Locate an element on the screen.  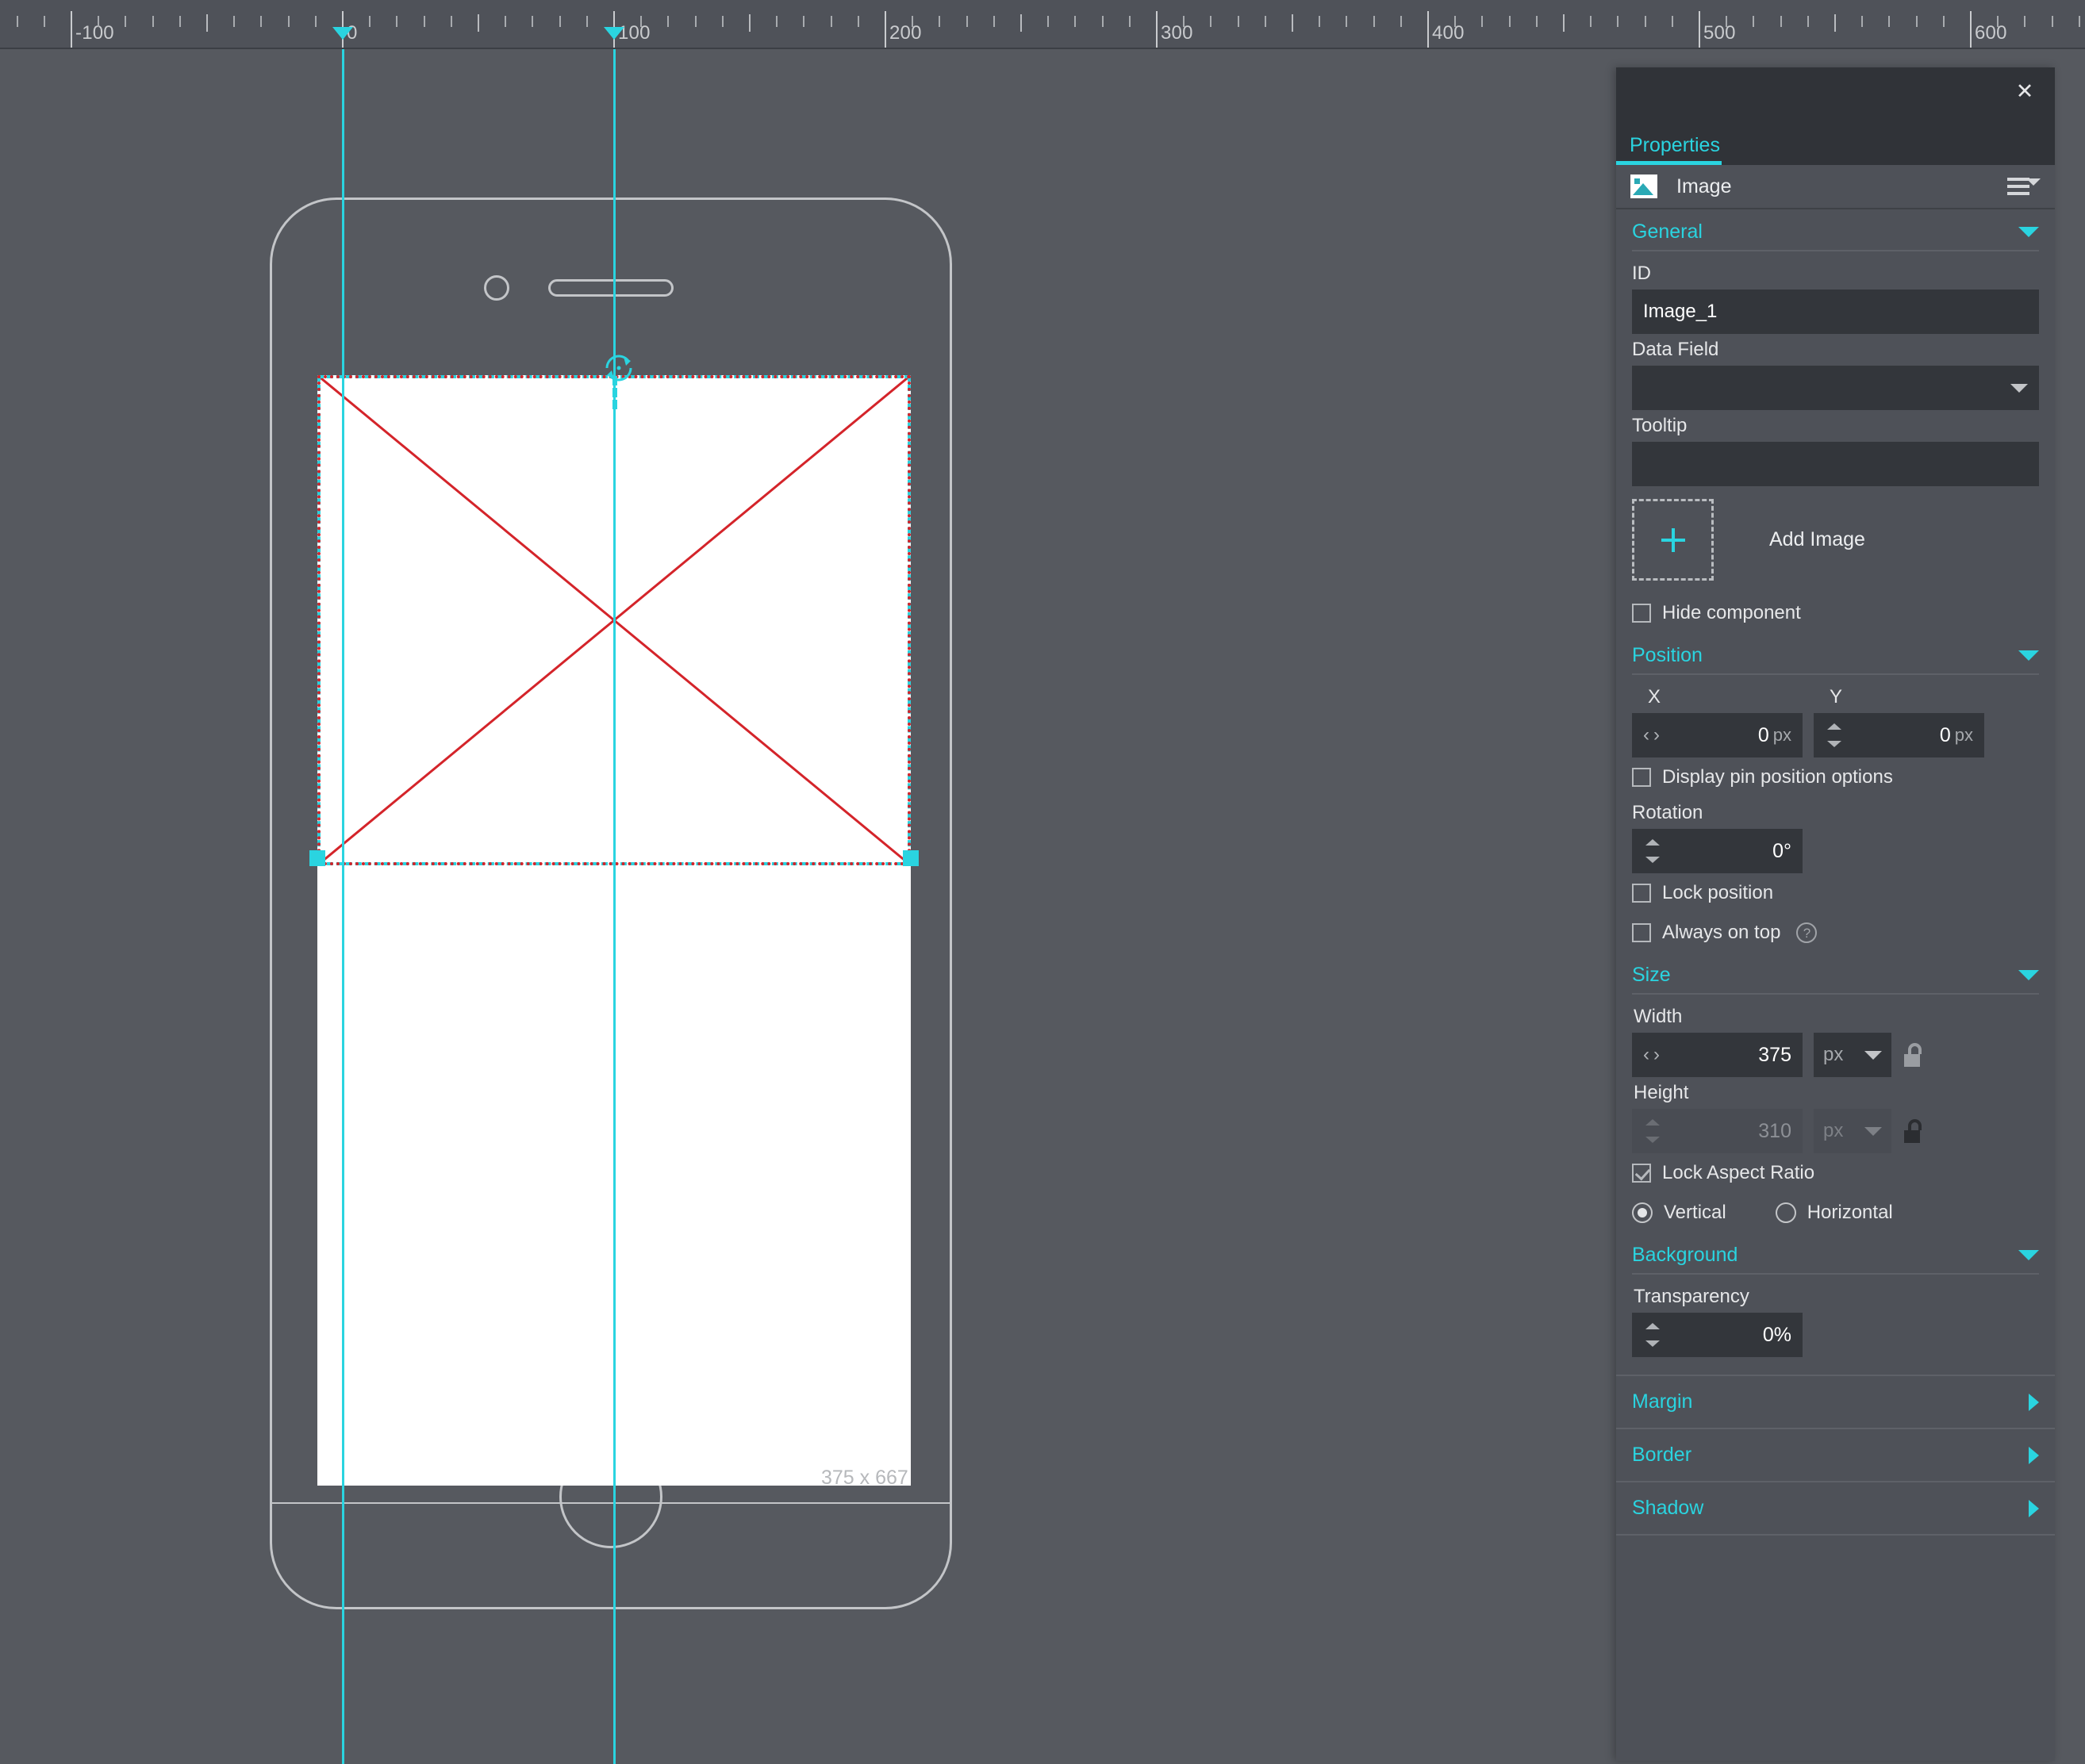
panel-tabs: Properties is located at coordinates (1835, 142).